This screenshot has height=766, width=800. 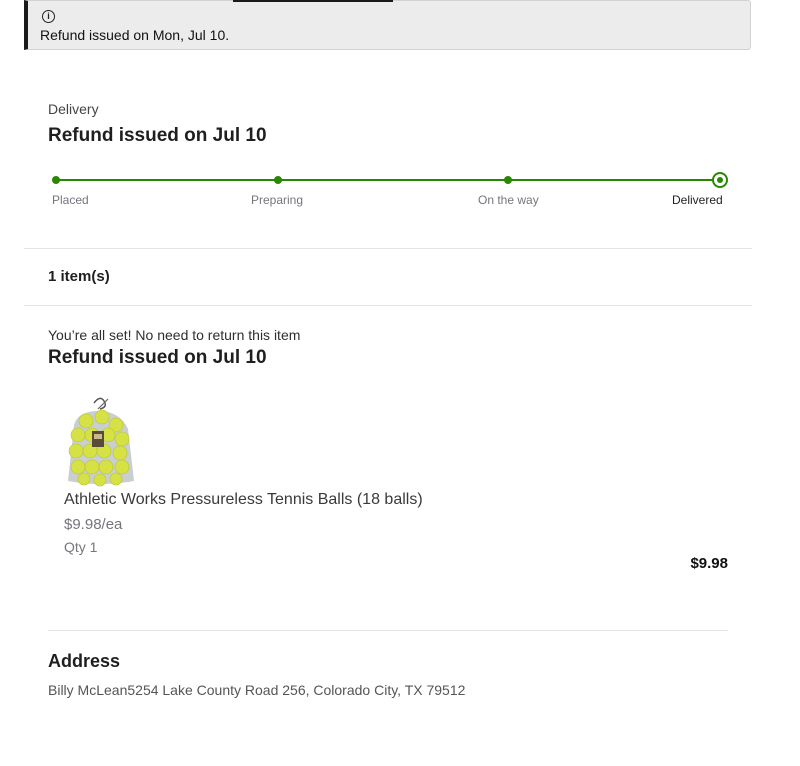 What do you see at coordinates (157, 357) in the screenshot?
I see `refund-status-heading: Refund issued on Jul 10` at bounding box center [157, 357].